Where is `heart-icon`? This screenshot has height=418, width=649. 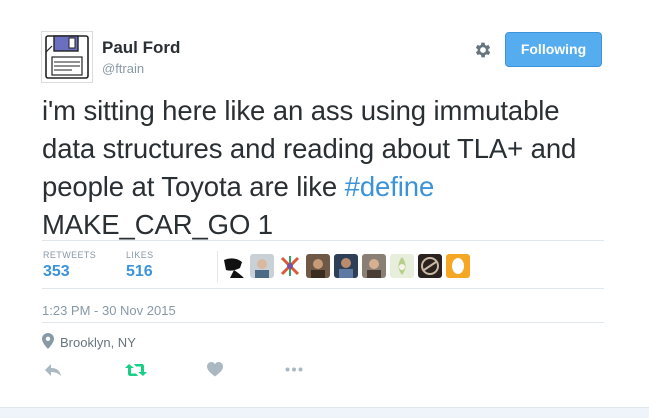 heart-icon is located at coordinates (215, 369).